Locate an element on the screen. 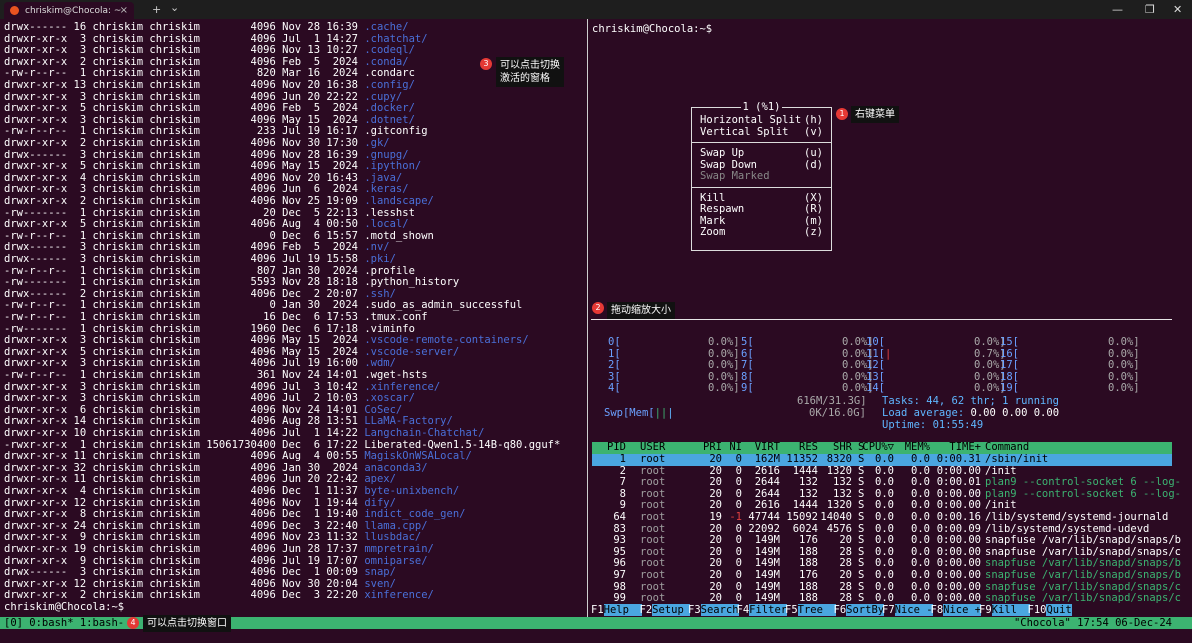 This screenshot has width=1192, height=643. mem-label: Mem[ is located at coordinates (642, 413).